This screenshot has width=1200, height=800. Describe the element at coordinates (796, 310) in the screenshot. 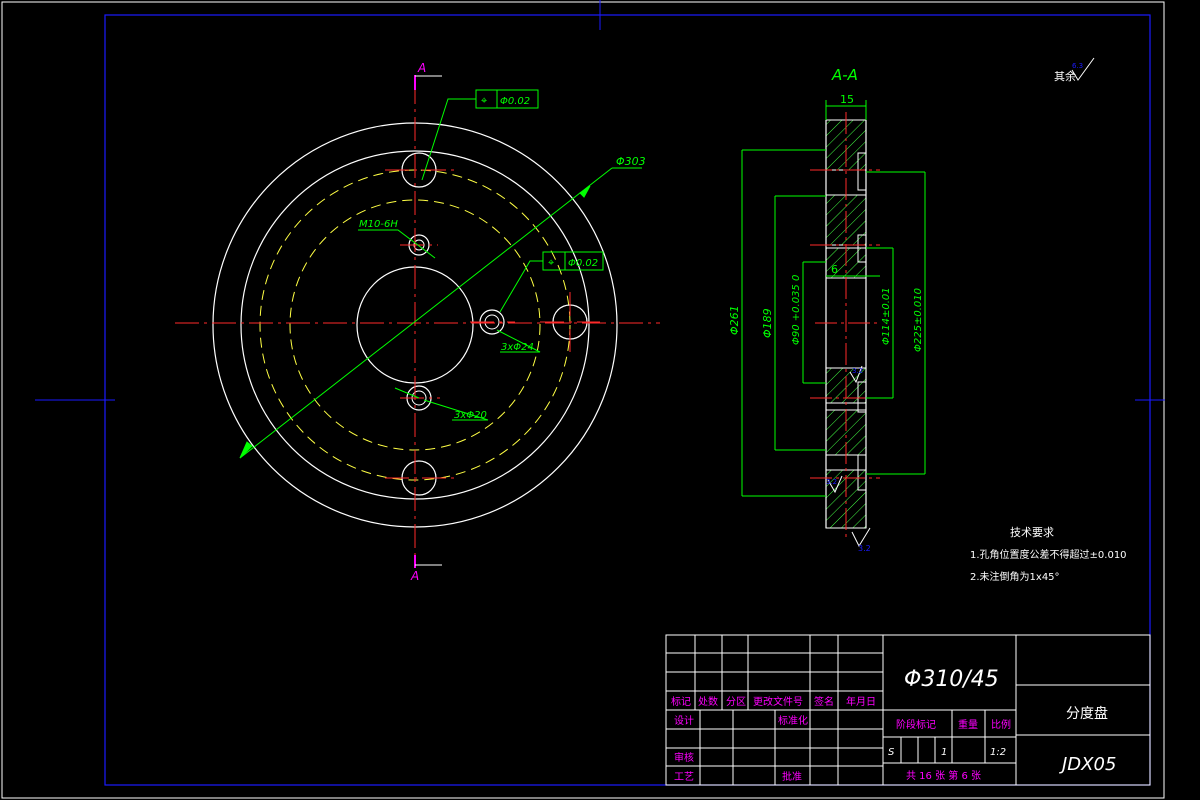

I see `dim-90: Φ90 +0.035 0` at that location.